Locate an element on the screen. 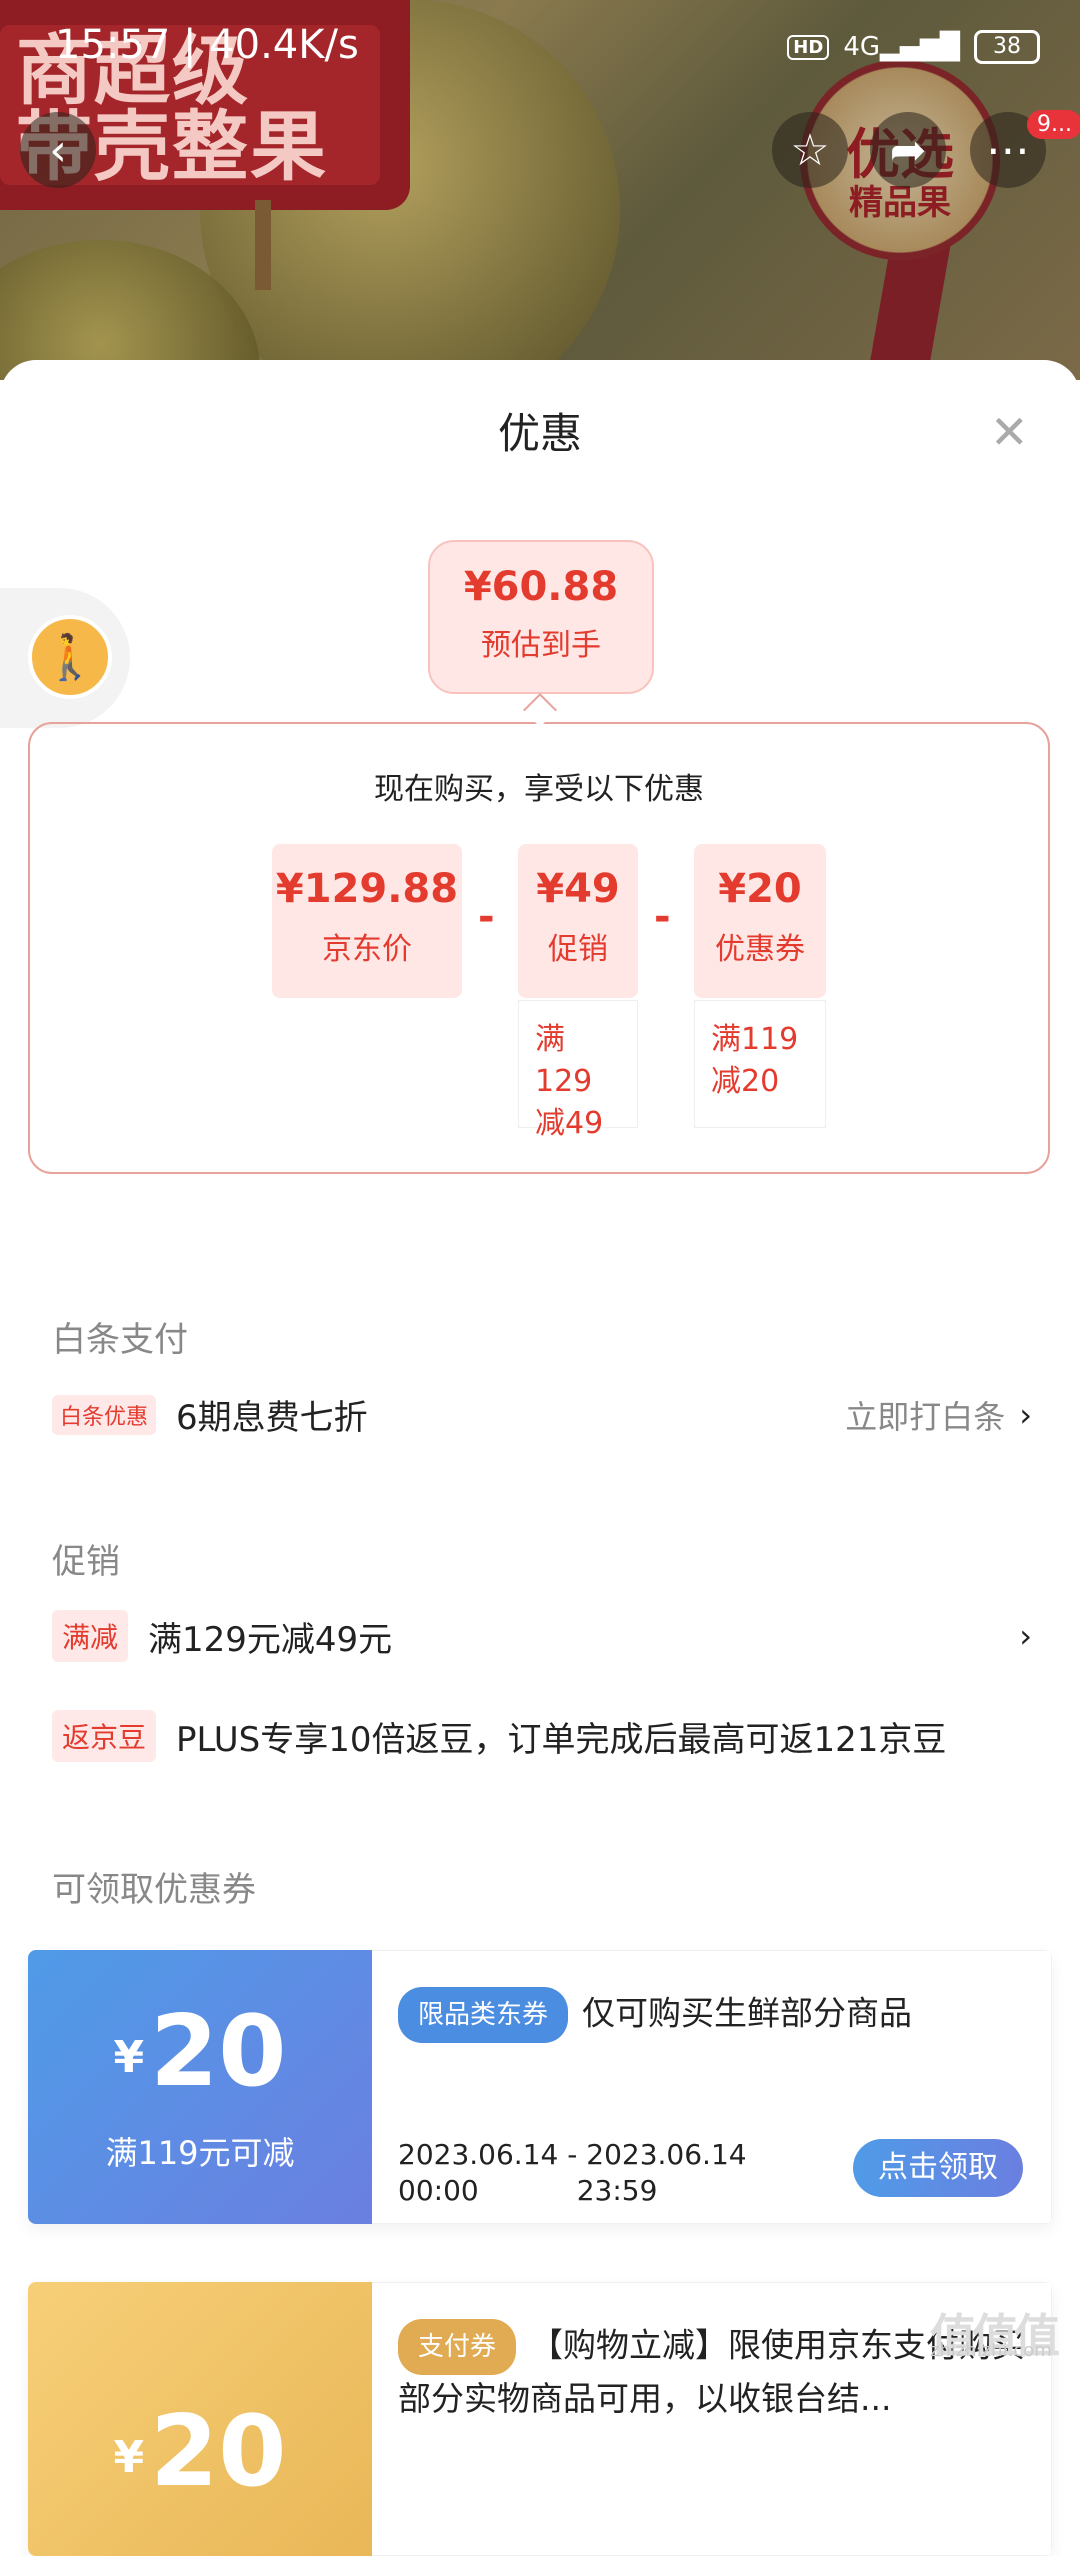 The height and width of the screenshot is (2556, 1080). coupon-tag: 支付券 is located at coordinates (457, 2347).